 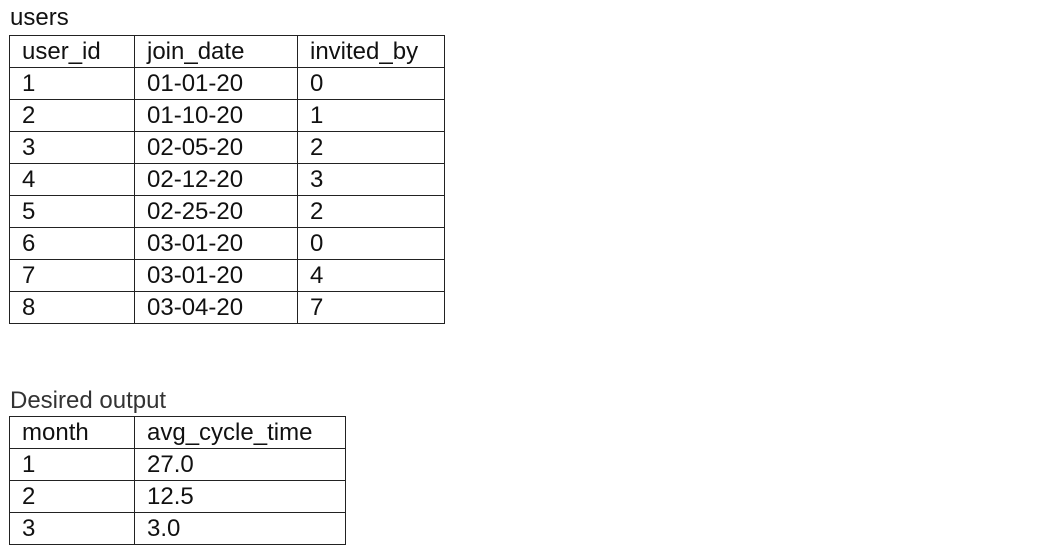 What do you see at coordinates (72, 211) in the screenshot?
I see `cell-user-id: 5` at bounding box center [72, 211].